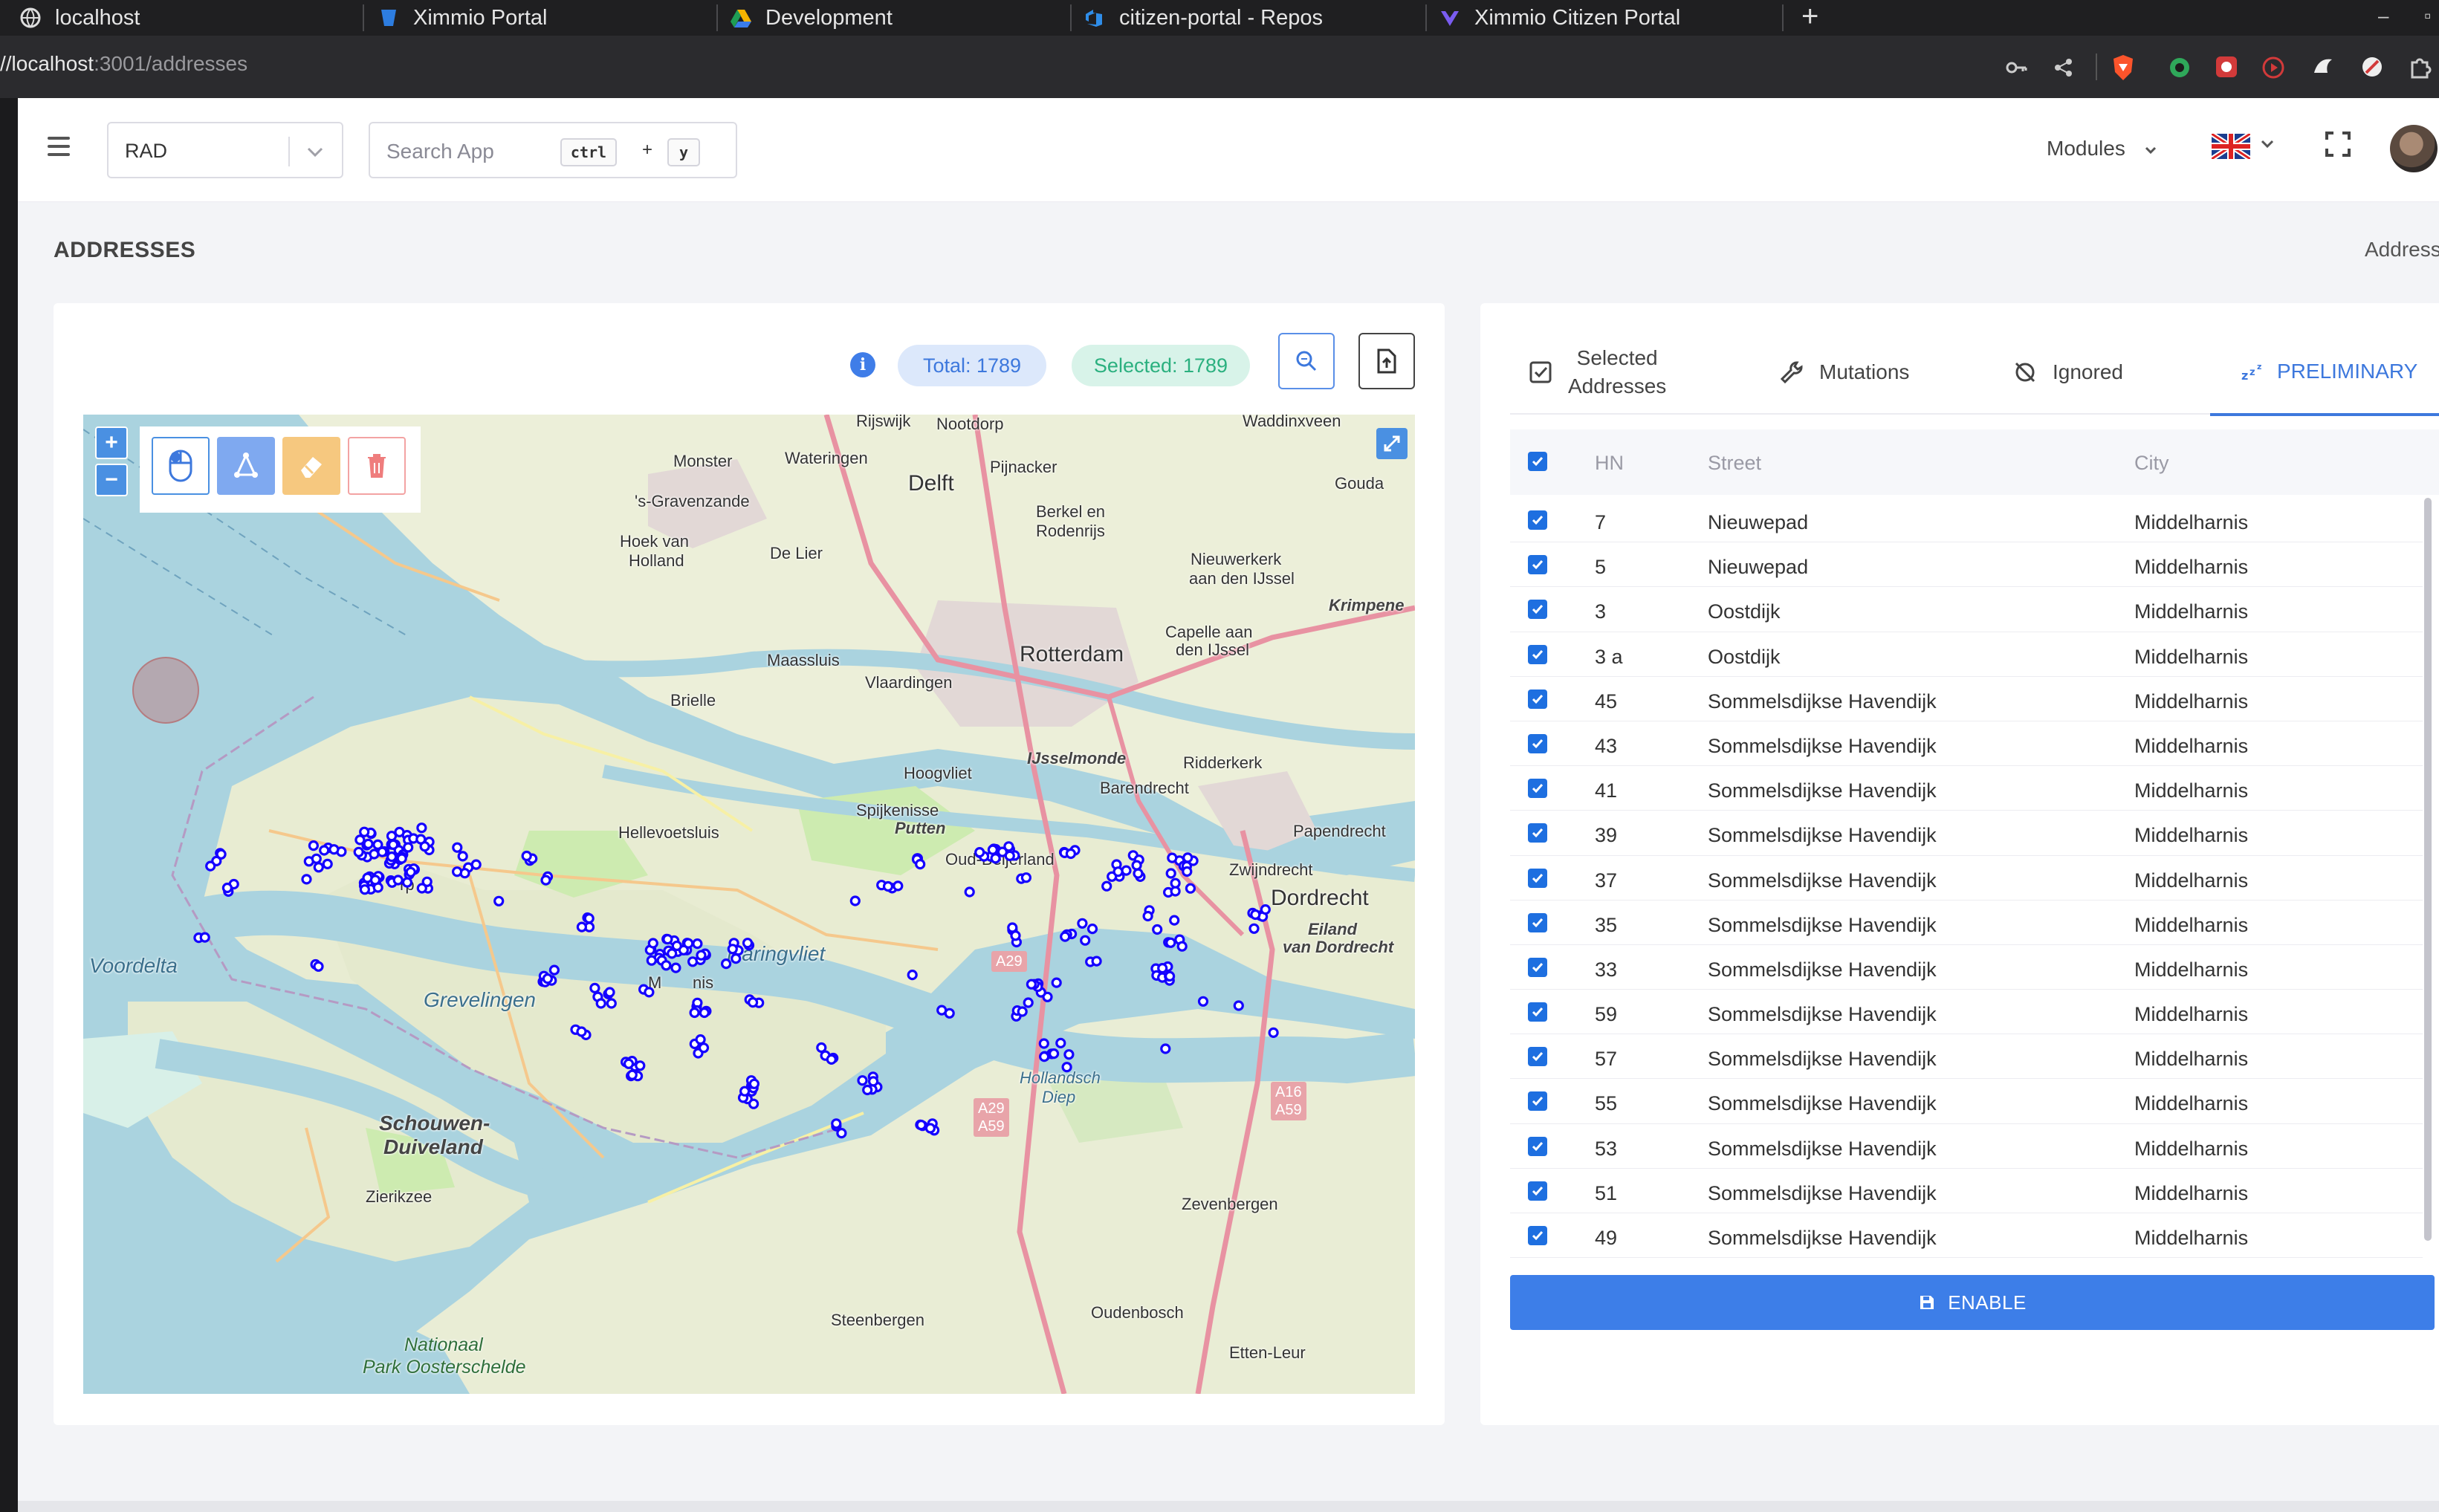 This screenshot has height=1512, width=2439. I want to click on tab-selected-addresses: Selected Addresses, so click(1624, 372).